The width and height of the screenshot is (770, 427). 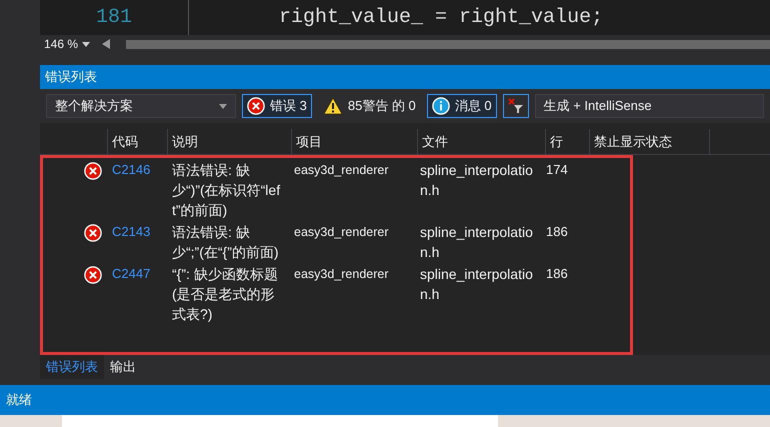 I want to click on panel-tab: 错误列表, so click(x=72, y=367).